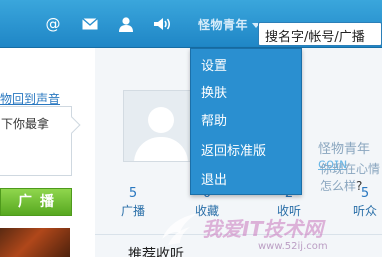  Describe the element at coordinates (223, 25) in the screenshot. I see `username-label: 怪物青年` at that location.